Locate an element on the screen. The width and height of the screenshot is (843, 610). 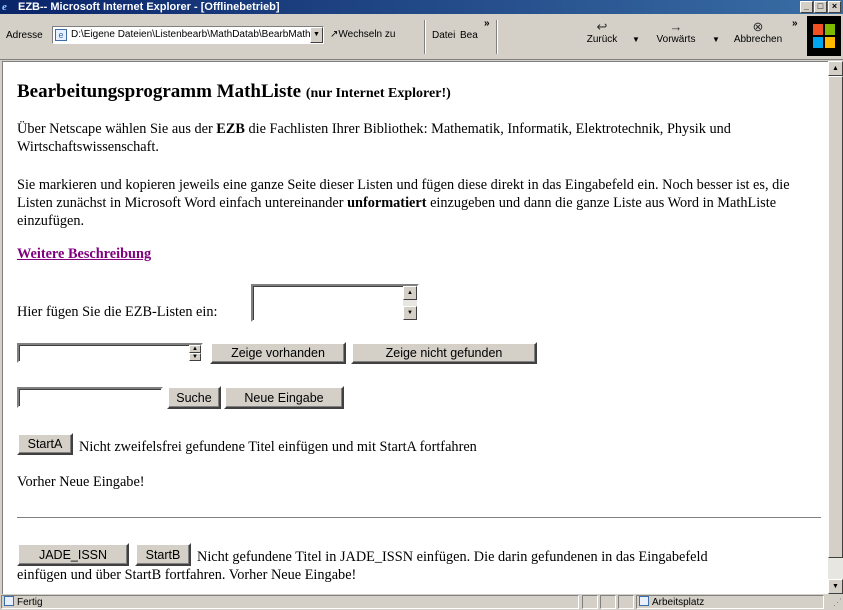
page-scrollbar: ▲ ▼ is located at coordinates (835, 327).